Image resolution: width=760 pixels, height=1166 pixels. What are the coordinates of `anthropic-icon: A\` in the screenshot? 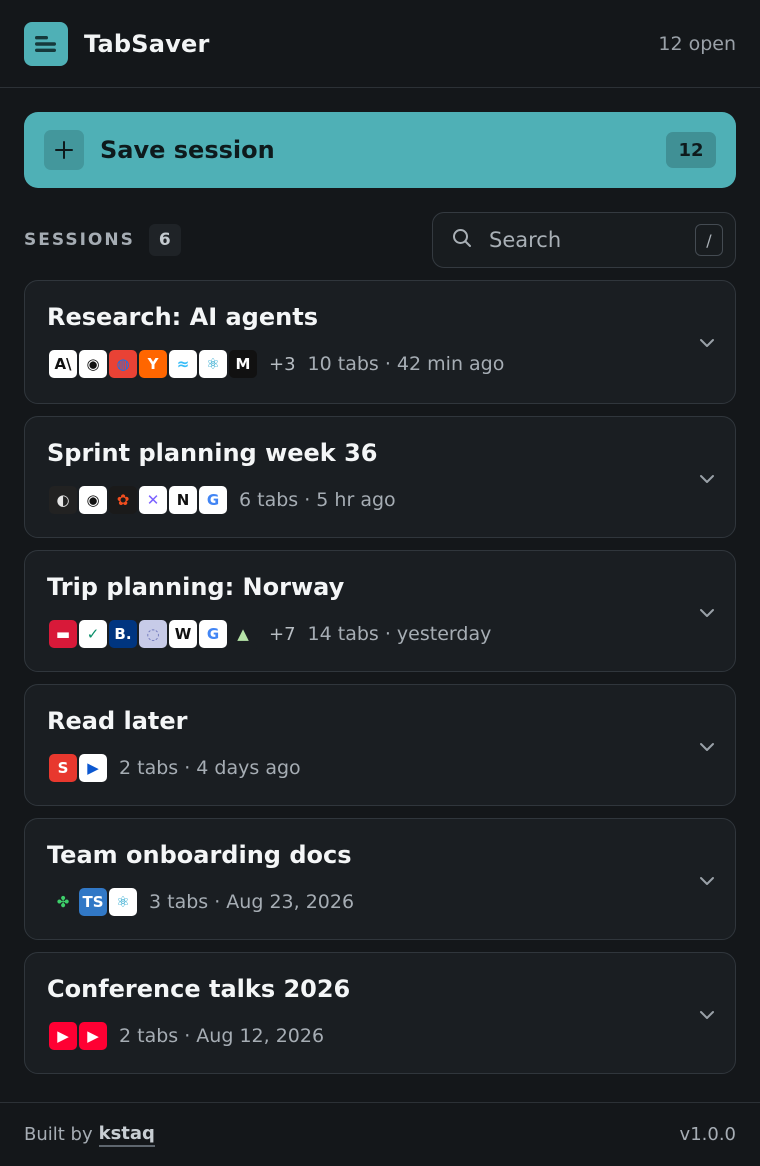 It's located at (63, 364).